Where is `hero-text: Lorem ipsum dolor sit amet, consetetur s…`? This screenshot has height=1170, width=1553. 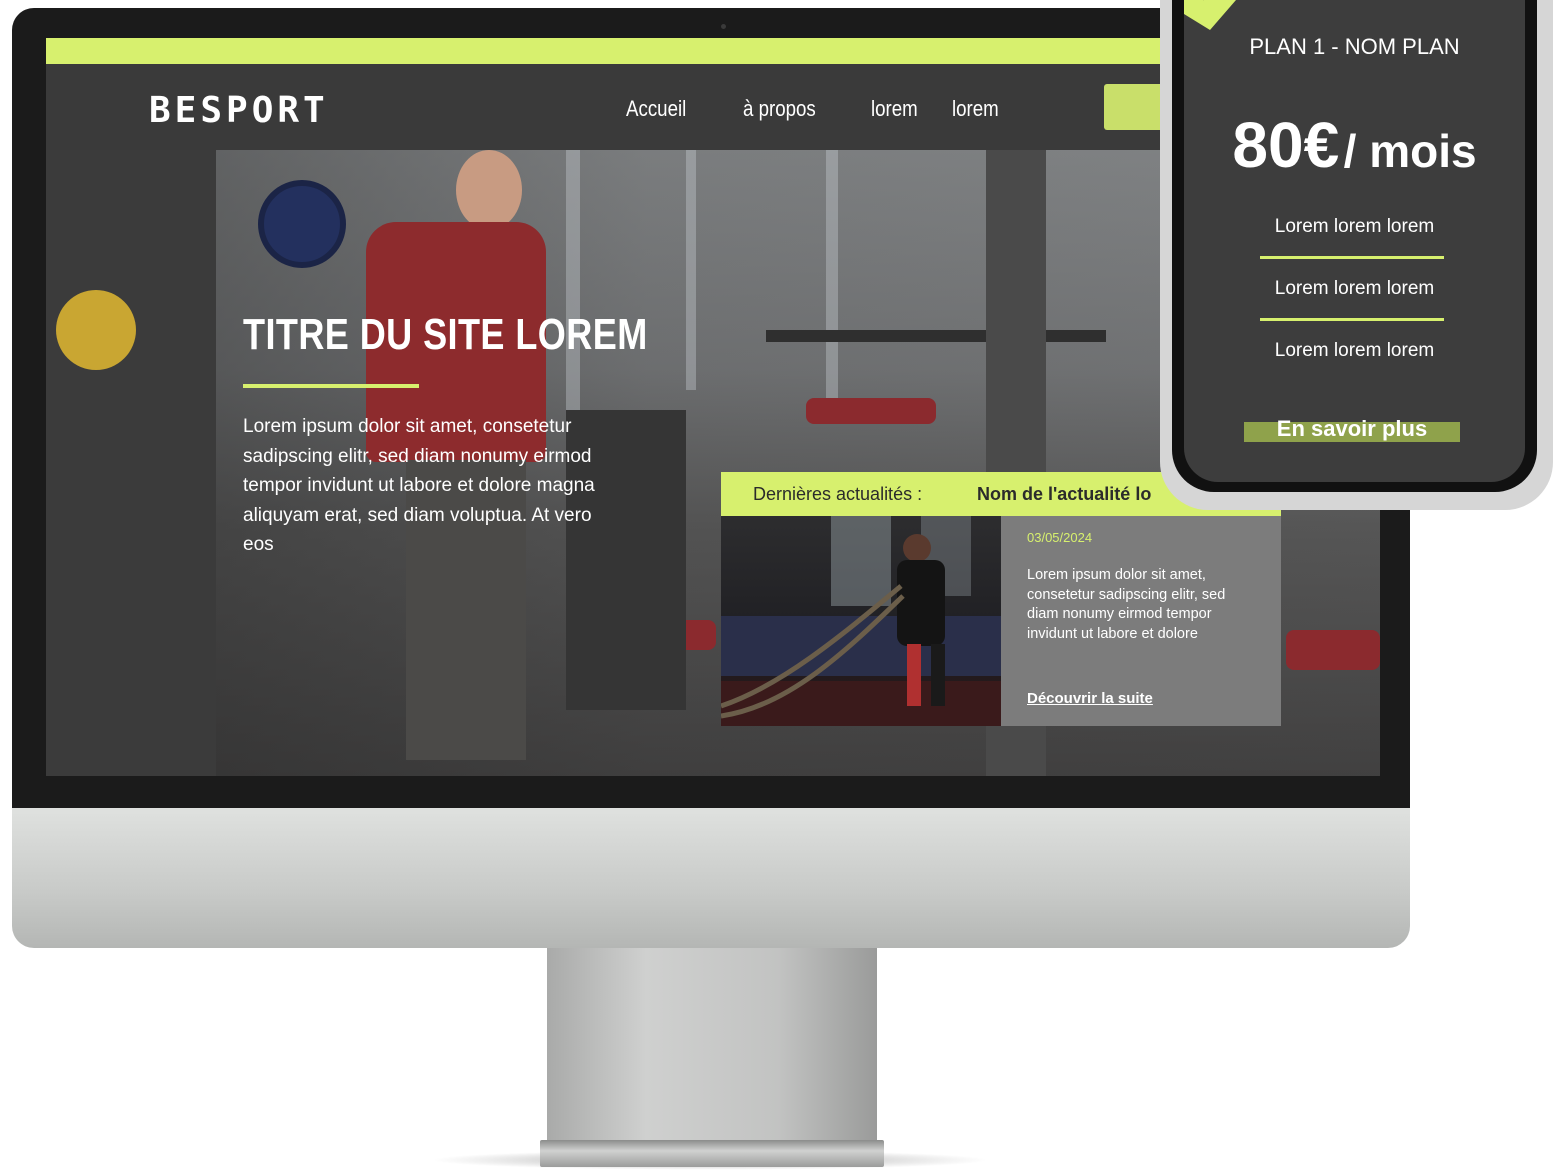 hero-text: Lorem ipsum dolor sit amet, consetetur s… is located at coordinates (419, 485).